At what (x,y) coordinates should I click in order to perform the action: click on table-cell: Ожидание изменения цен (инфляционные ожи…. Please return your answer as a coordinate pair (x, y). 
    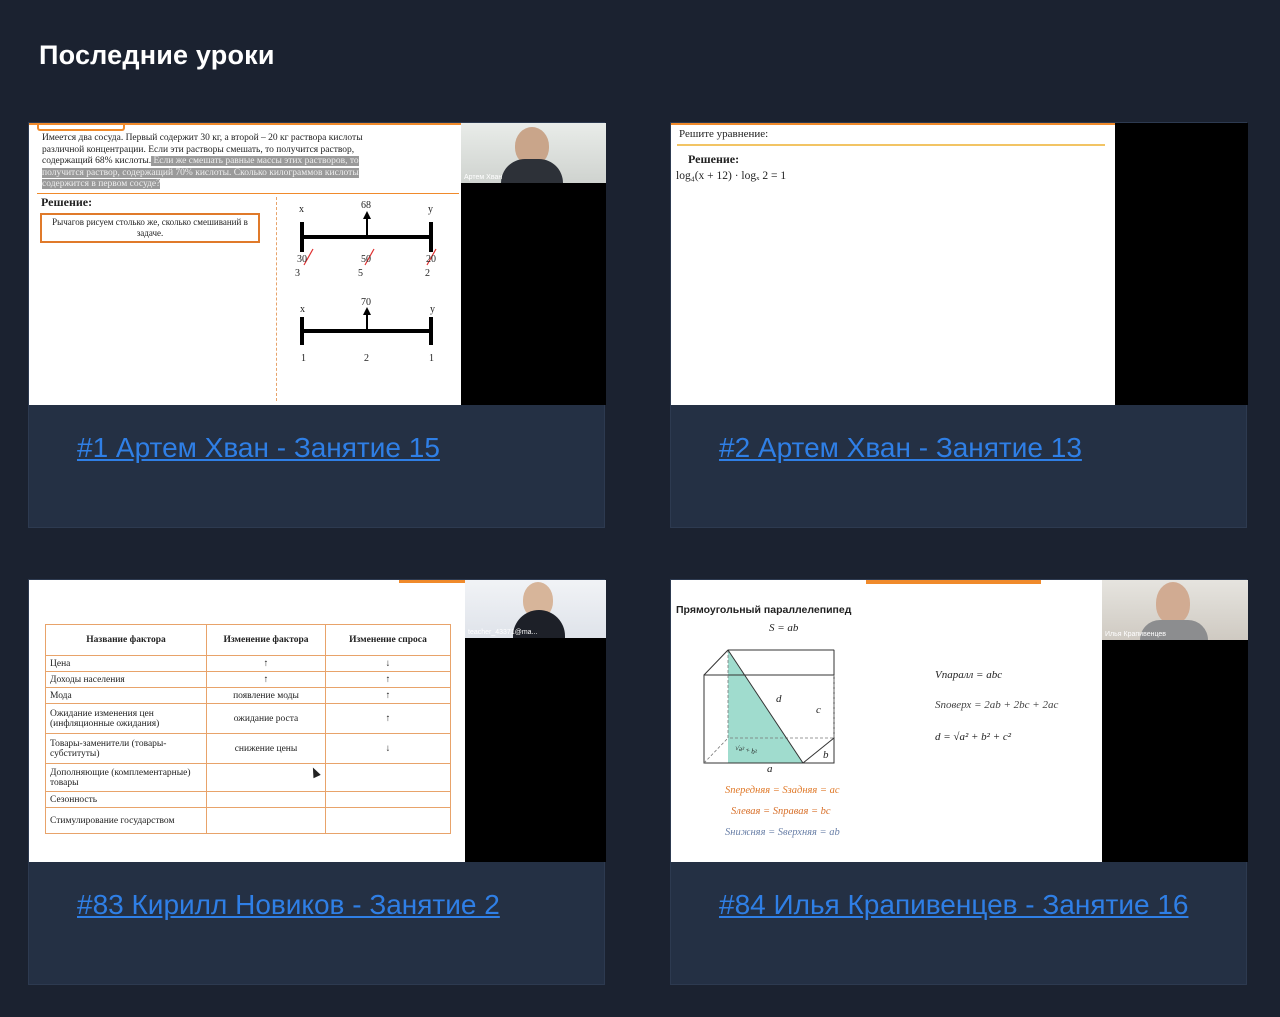
    Looking at the image, I should click on (126, 718).